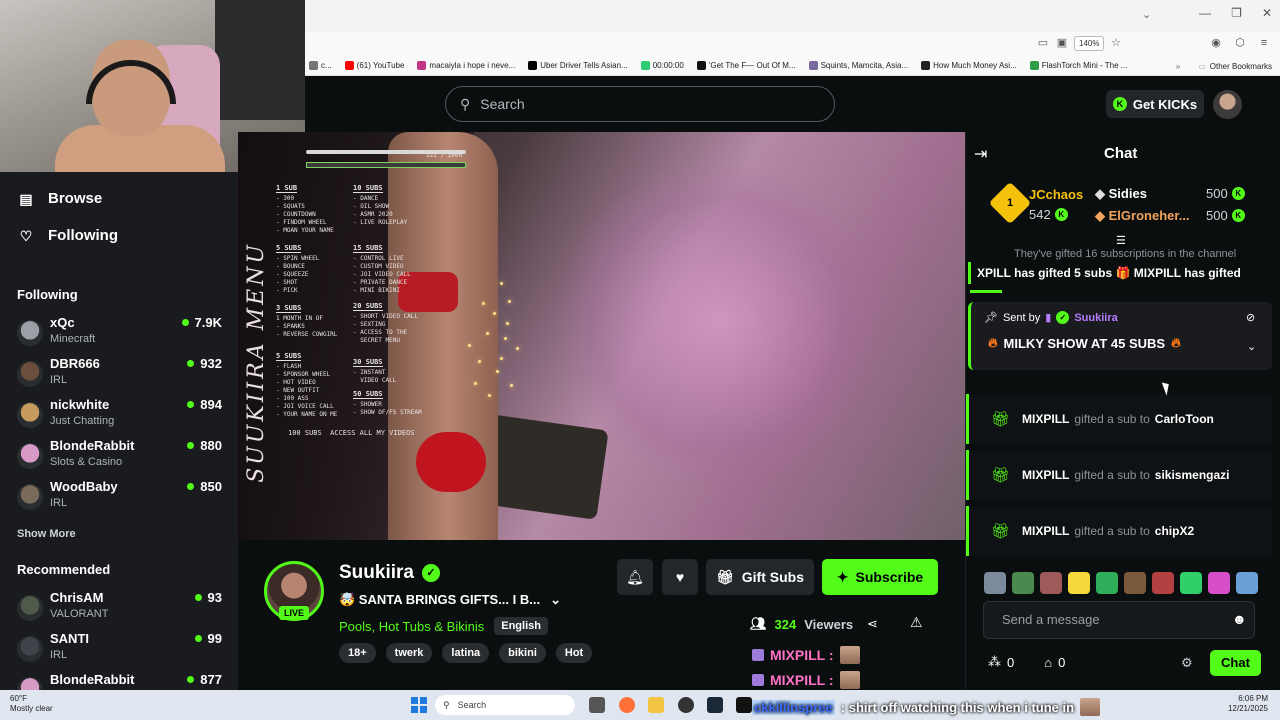  I want to click on weather-widget: 60°F Mostly clear, so click(31, 704).